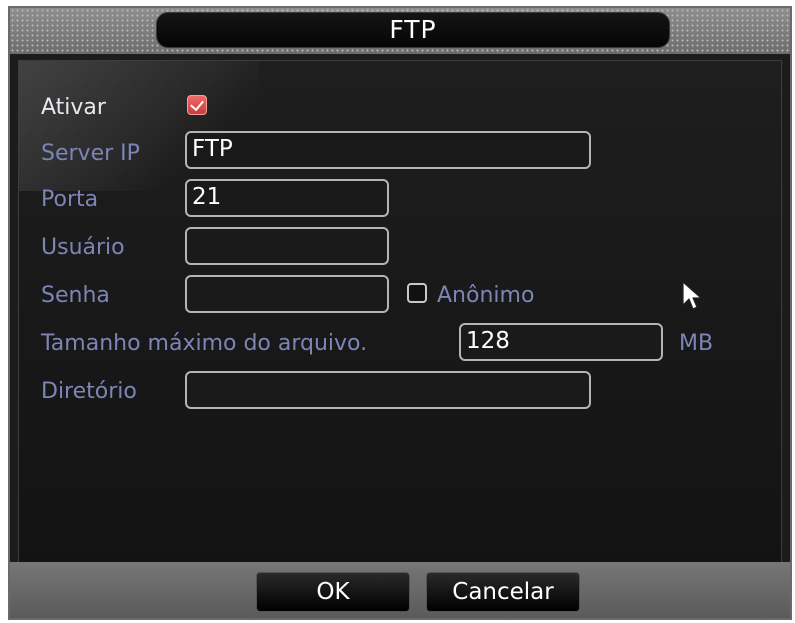  Describe the element at coordinates (83, 247) in the screenshot. I see `user-label: Usuário` at that location.